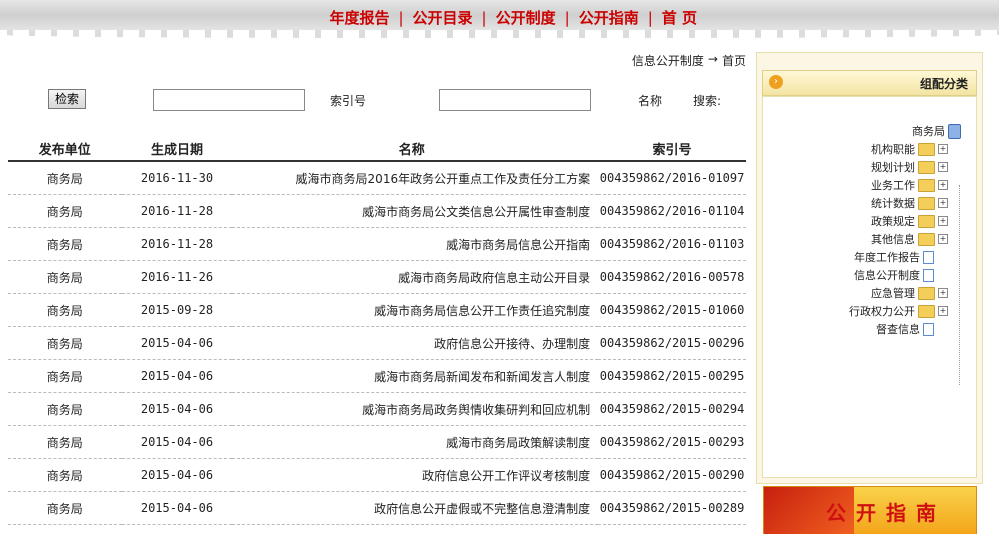 The image size is (999, 534). Describe the element at coordinates (526, 17) in the screenshot. I see `nav-system-link: 公开制度` at that location.